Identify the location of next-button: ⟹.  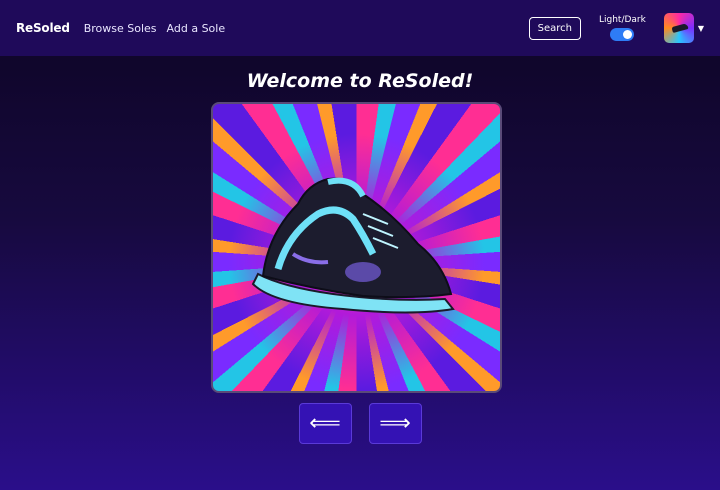
(395, 423).